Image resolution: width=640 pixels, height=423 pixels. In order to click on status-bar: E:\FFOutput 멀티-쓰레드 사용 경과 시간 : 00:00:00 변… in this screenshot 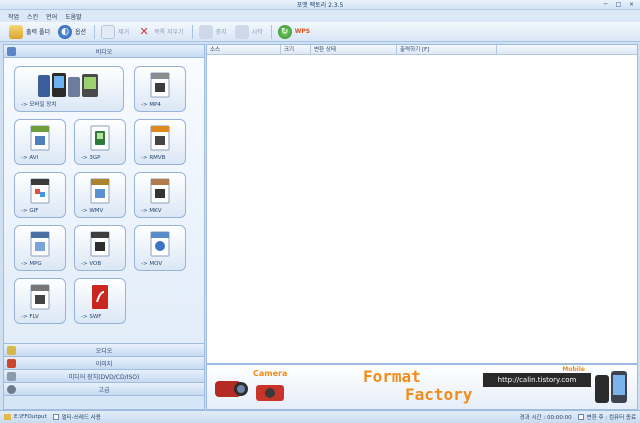, I will do `click(320, 416)`.